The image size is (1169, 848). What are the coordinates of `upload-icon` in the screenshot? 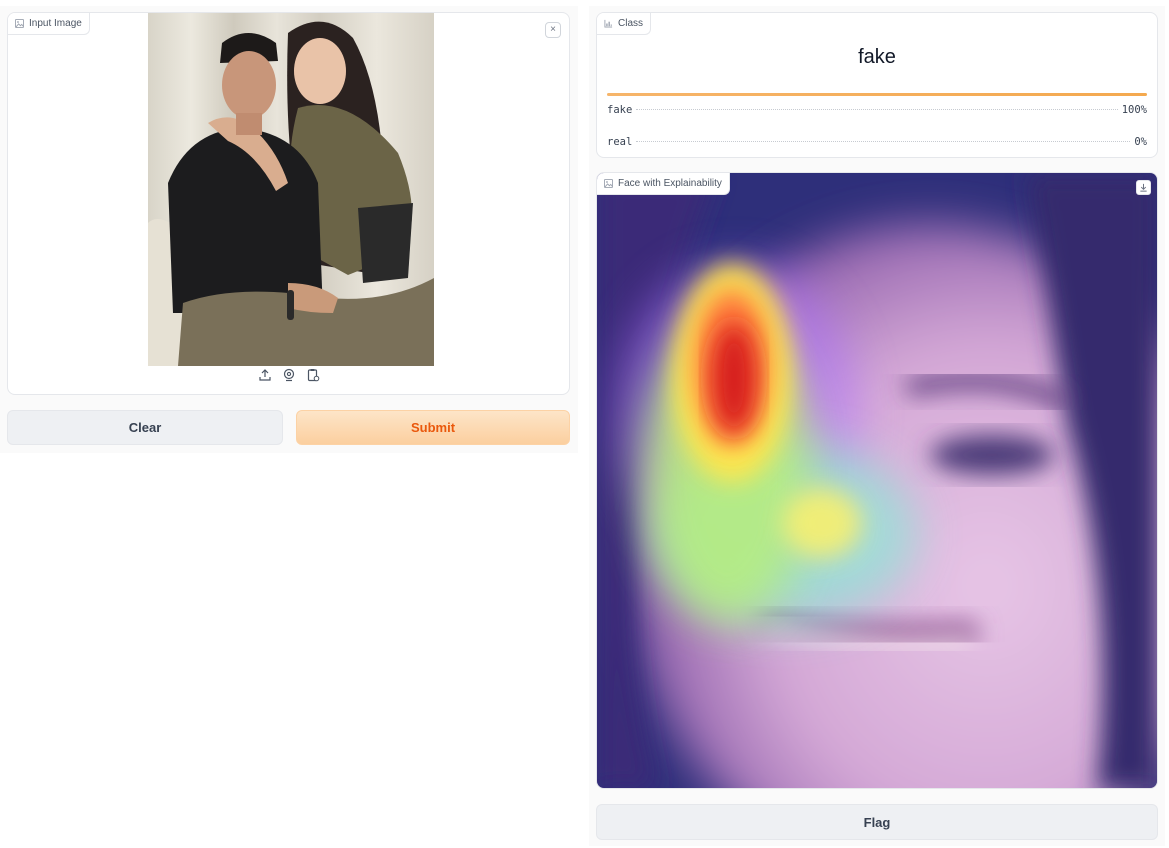 It's located at (265, 375).